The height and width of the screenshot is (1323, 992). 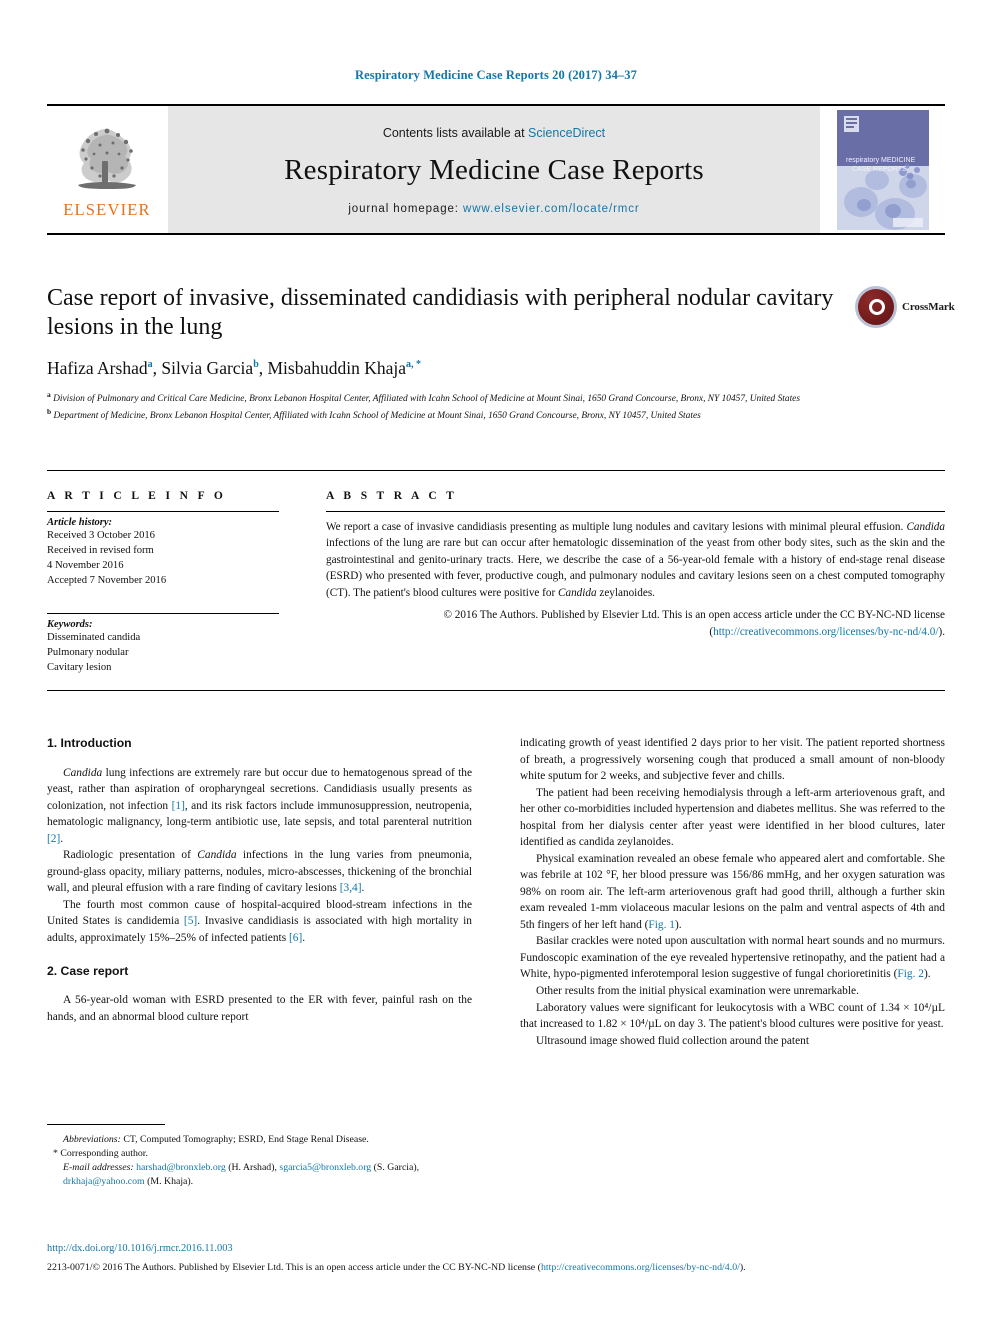 I want to click on footer-legal-tail: )., so click(x=742, y=1267).